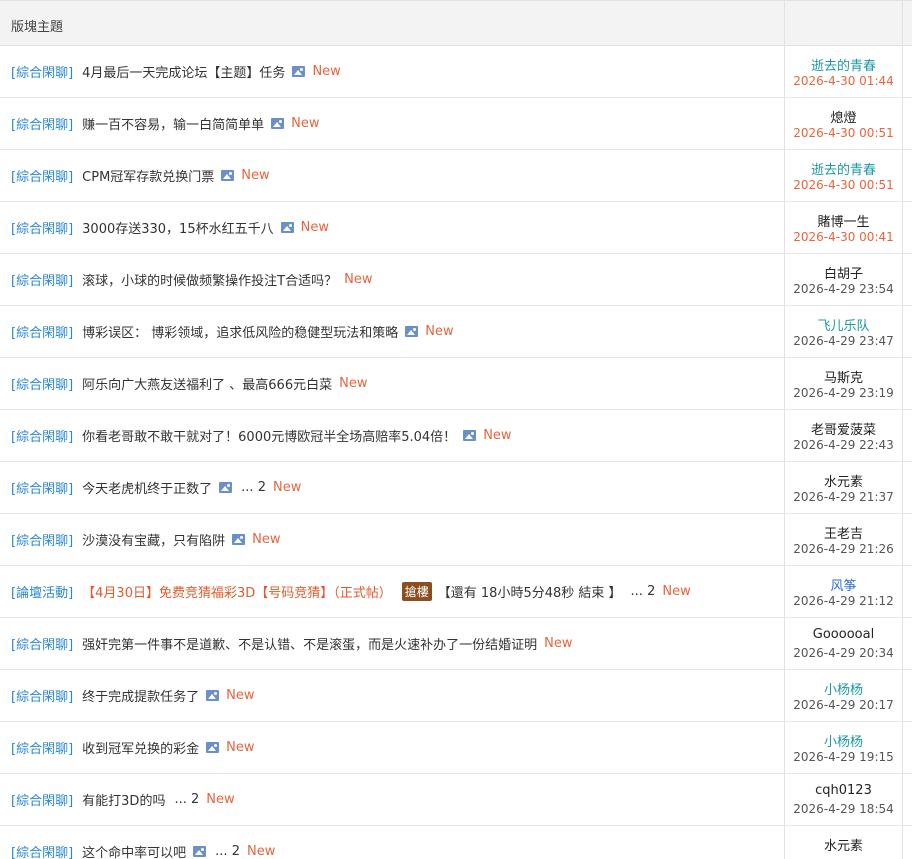 The height and width of the screenshot is (859, 912). What do you see at coordinates (843, 272) in the screenshot?
I see `last-post-user: 白胡子` at bounding box center [843, 272].